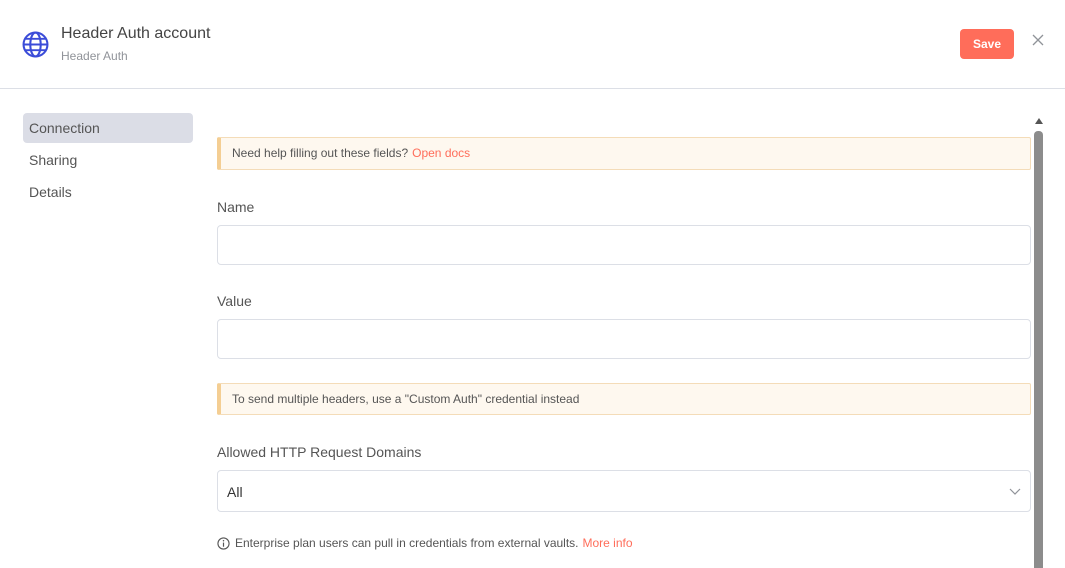  Describe the element at coordinates (319, 452) in the screenshot. I see `domains-label: Allowed HTTP Request Domains` at that location.